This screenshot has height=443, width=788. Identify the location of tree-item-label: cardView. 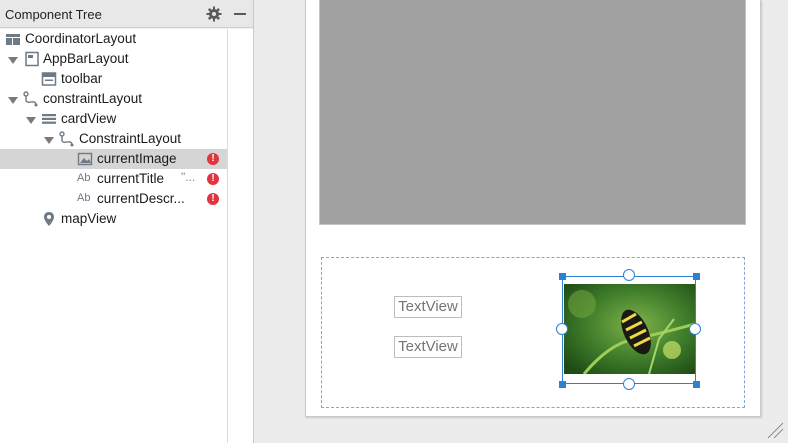
(89, 118).